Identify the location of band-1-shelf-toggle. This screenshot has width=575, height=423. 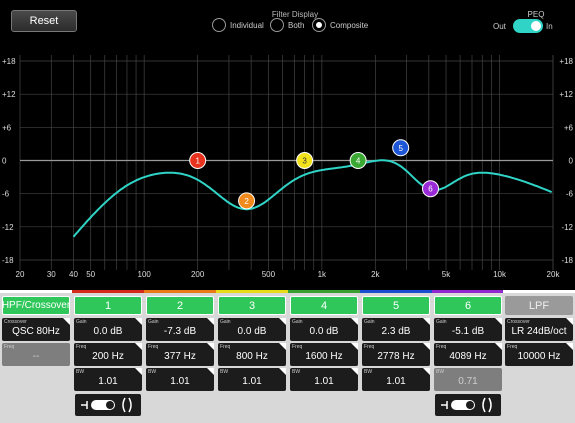
(108, 405).